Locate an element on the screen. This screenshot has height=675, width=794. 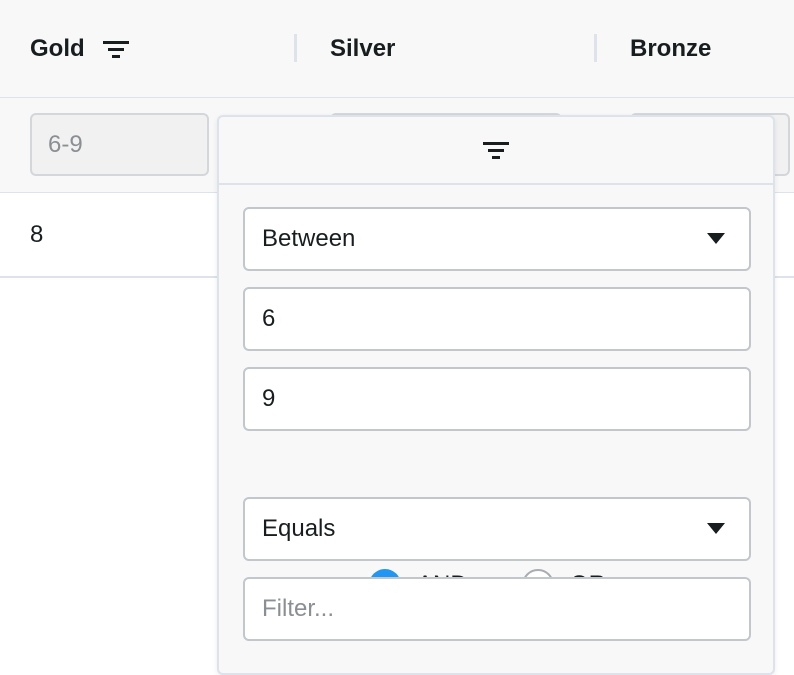
condition2-type-value: Equals is located at coordinates (299, 528).